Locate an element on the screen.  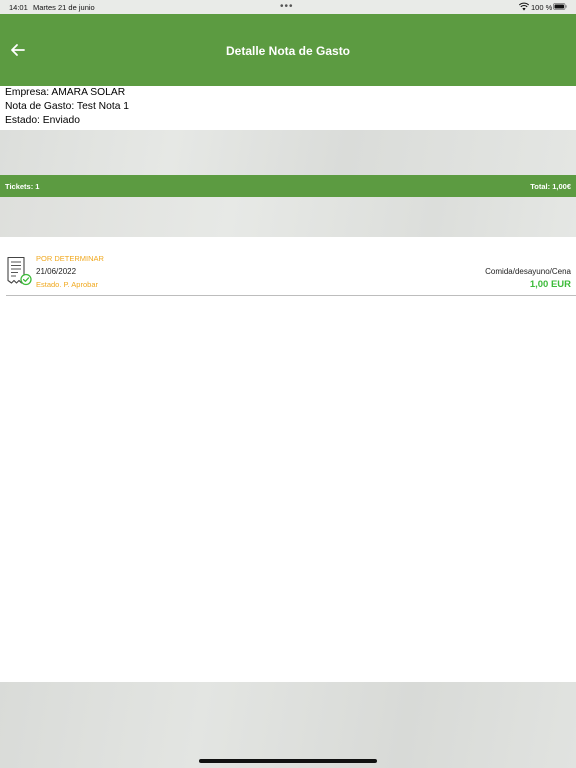
ticket-status: Estado. P. Aprobar is located at coordinates (67, 284).